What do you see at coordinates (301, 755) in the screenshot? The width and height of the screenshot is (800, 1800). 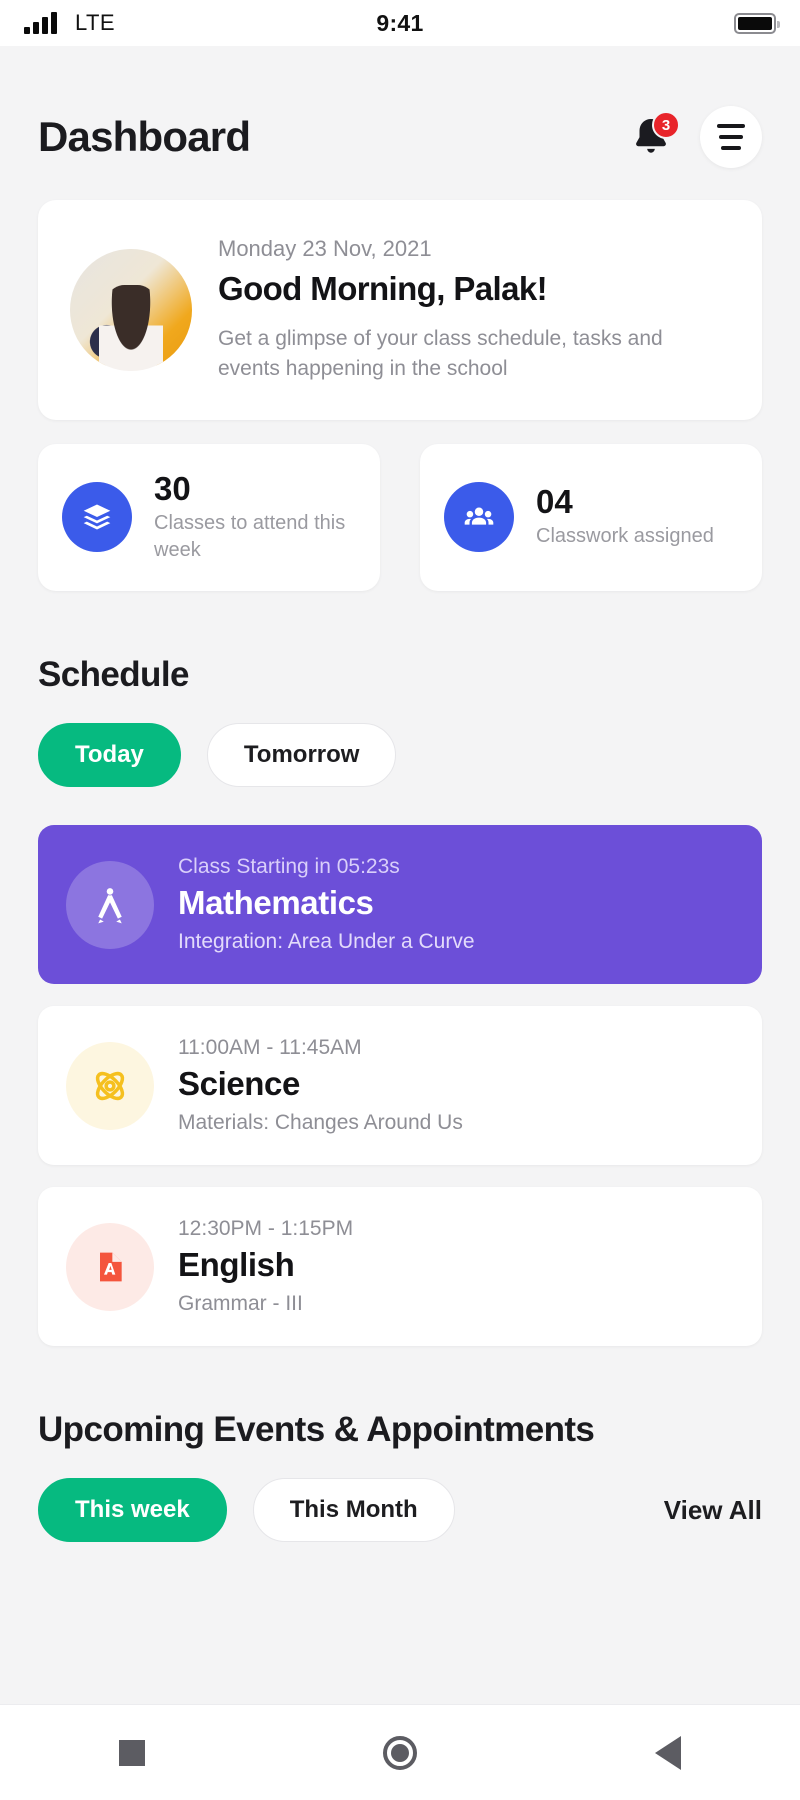 I see `tab-tomorrow: Tomorrow` at bounding box center [301, 755].